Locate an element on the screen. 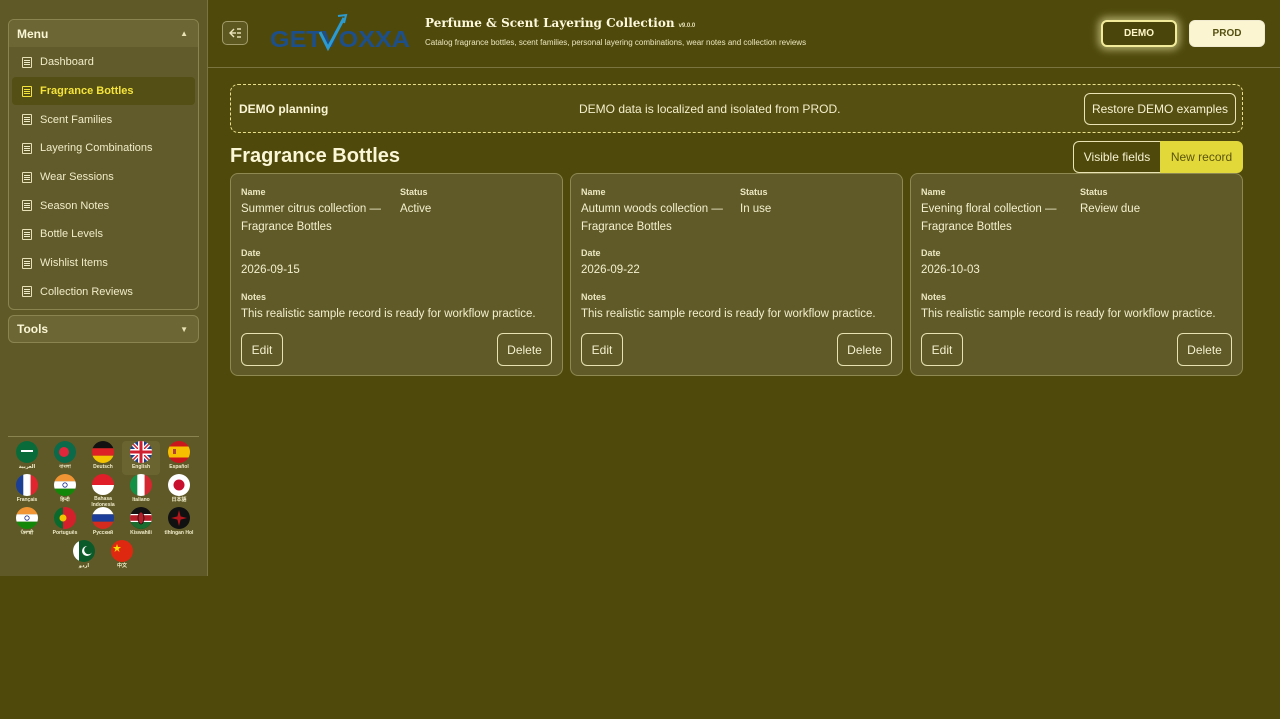 The width and height of the screenshot is (1280, 719). demo-banner-title: DEMO planning is located at coordinates (284, 109).